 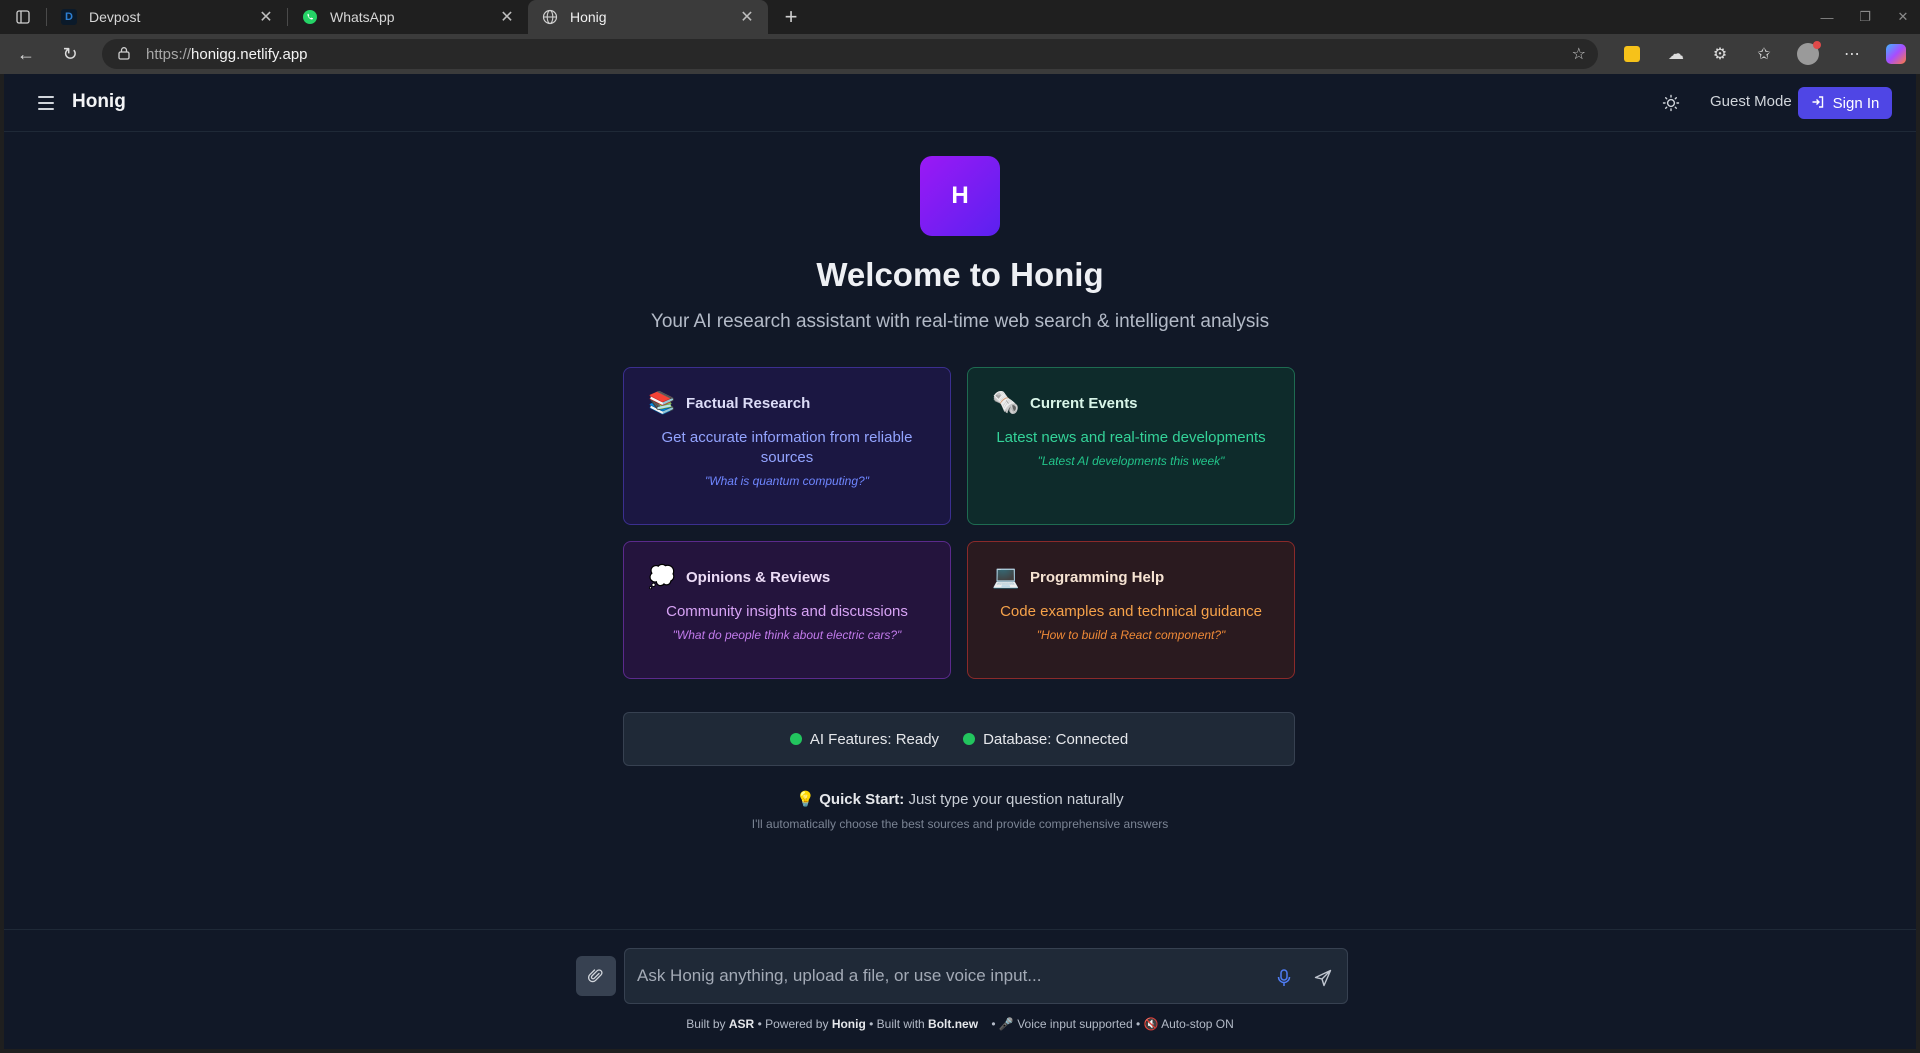 What do you see at coordinates (1632, 54) in the screenshot?
I see `extension-yellow-icon` at bounding box center [1632, 54].